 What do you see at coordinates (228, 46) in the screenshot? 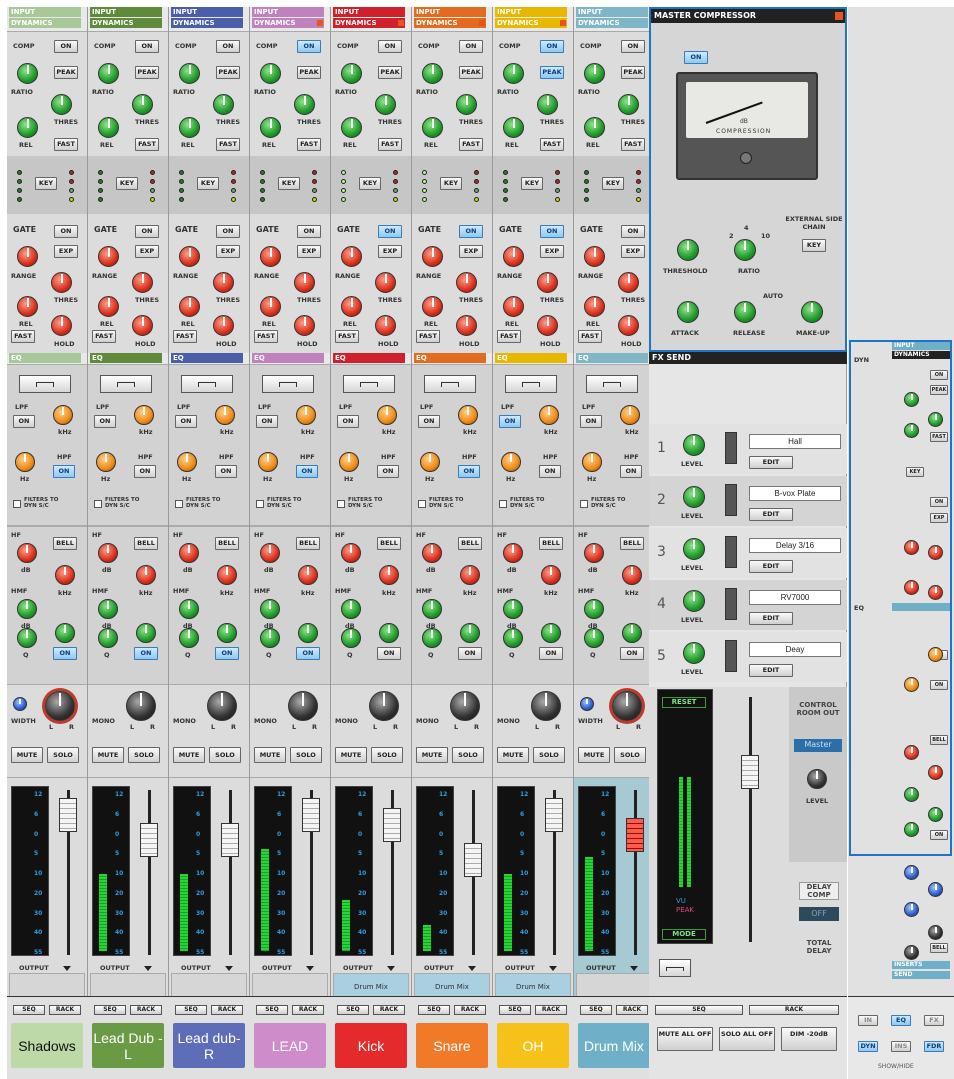
I see `comp-on-button: ON` at bounding box center [228, 46].